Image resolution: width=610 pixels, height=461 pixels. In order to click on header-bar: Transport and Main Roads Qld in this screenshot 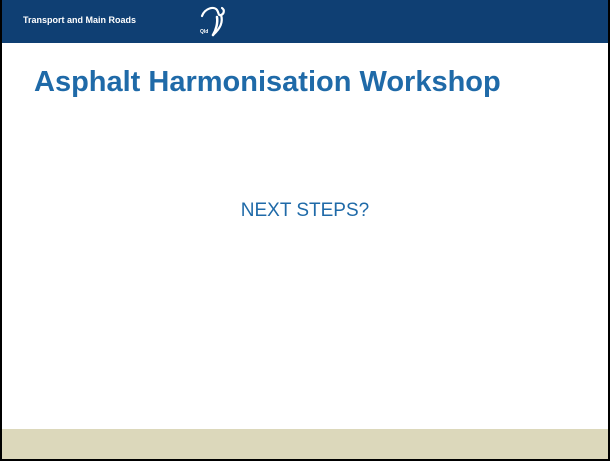, I will do `click(305, 21)`.